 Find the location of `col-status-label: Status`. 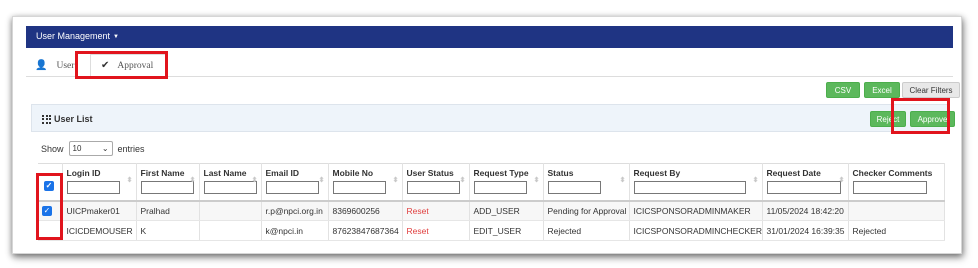

col-status-label: Status is located at coordinates (560, 173).